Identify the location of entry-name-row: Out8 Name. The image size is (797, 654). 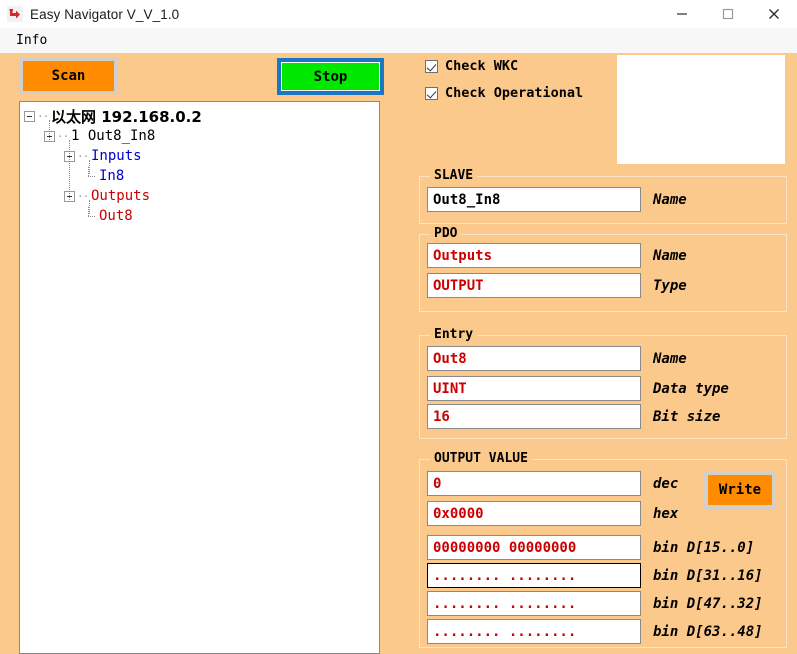
(557, 358).